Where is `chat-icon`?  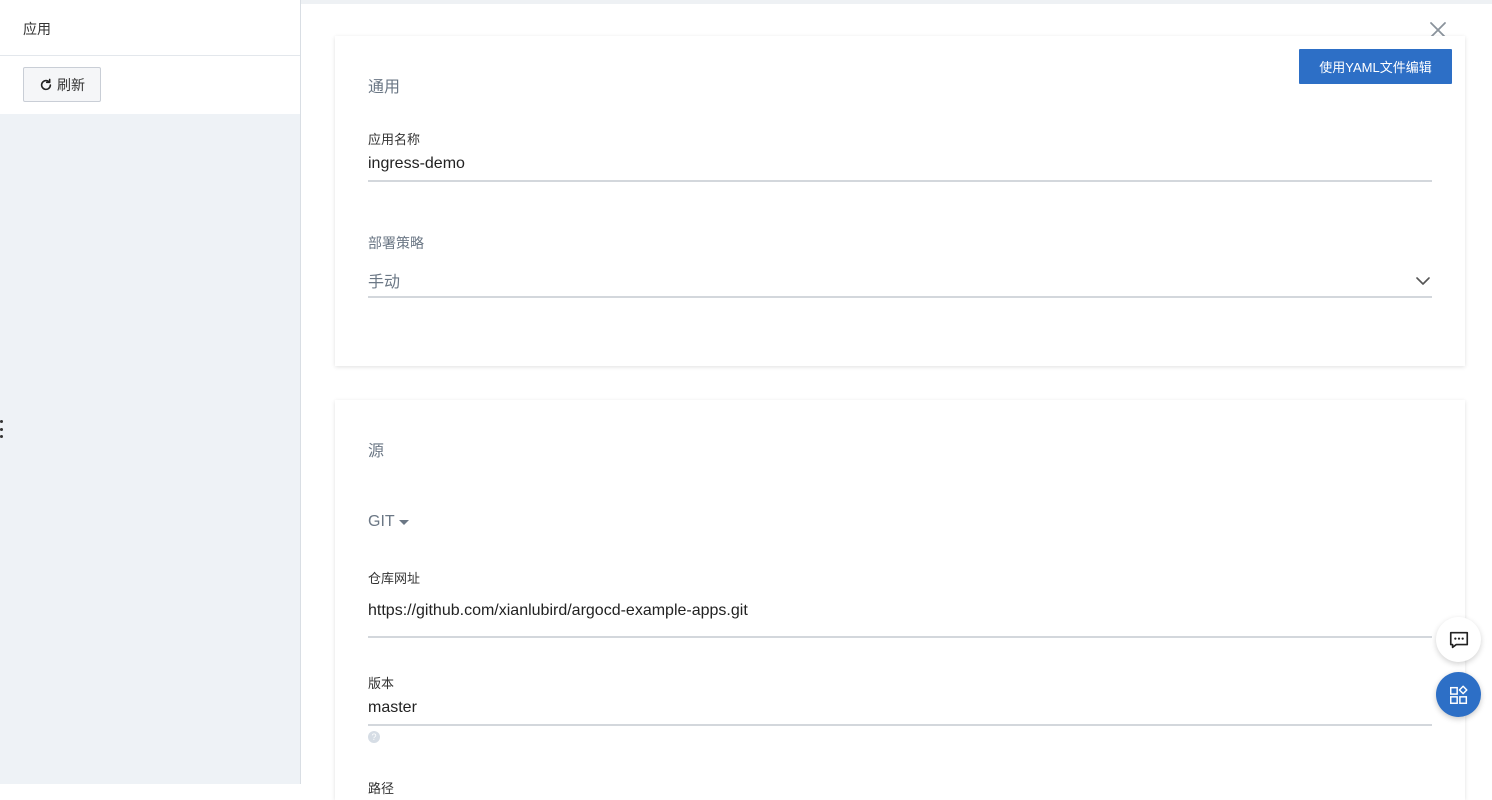
chat-icon is located at coordinates (1458, 639).